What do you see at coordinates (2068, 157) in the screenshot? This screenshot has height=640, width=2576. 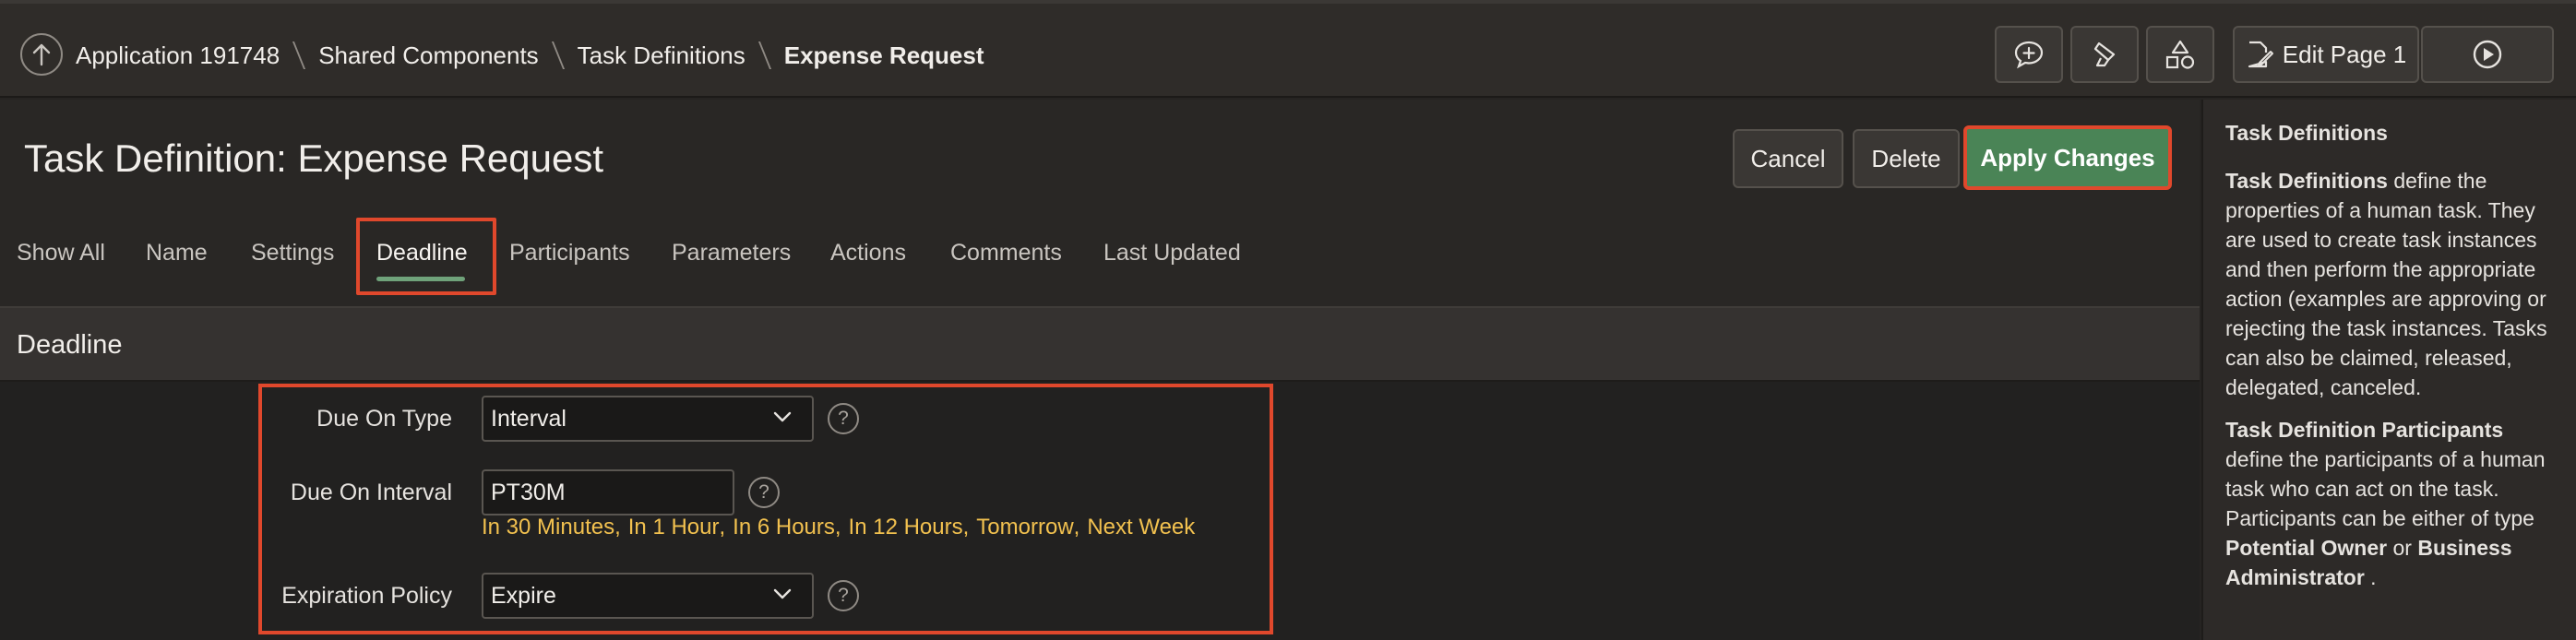 I see `apply-changes-button: Apply Changes` at bounding box center [2068, 157].